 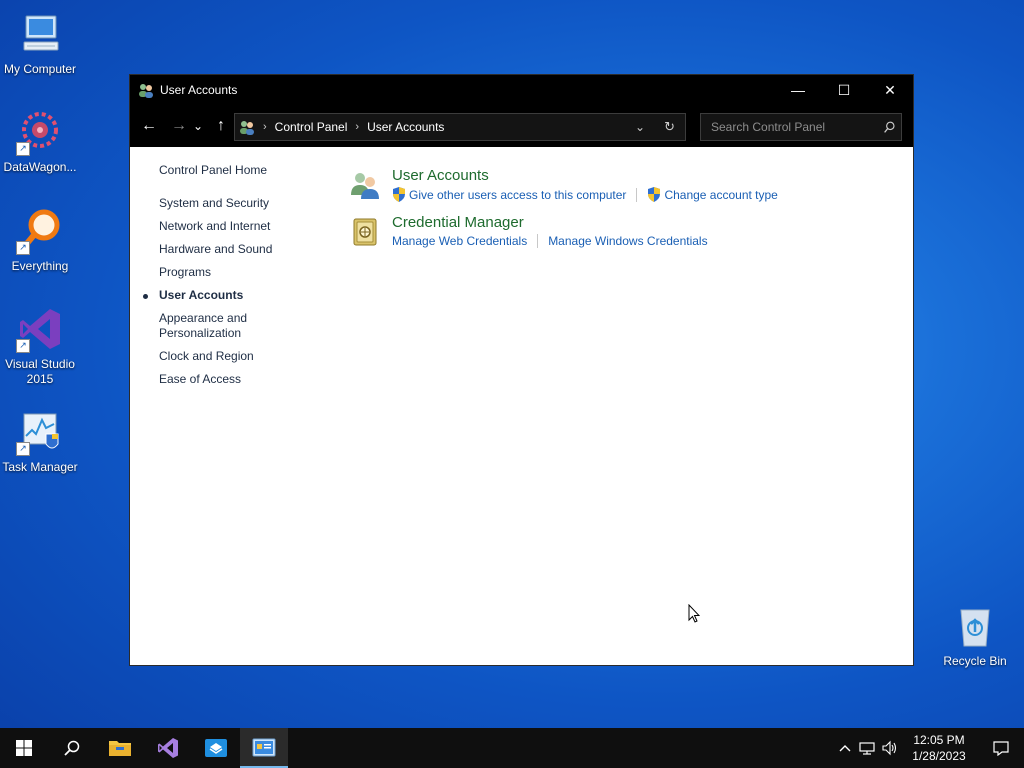 What do you see at coordinates (627, 241) in the screenshot?
I see `manage-windows-credentials-link: Manage Windows Credentials` at bounding box center [627, 241].